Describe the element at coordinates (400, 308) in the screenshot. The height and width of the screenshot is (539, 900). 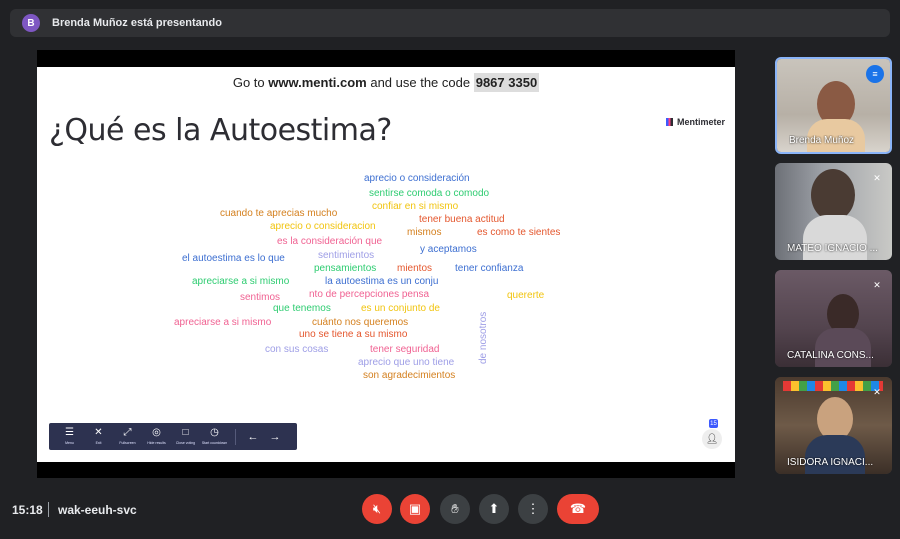
I see `cloud-word: es un conjunto de` at that location.